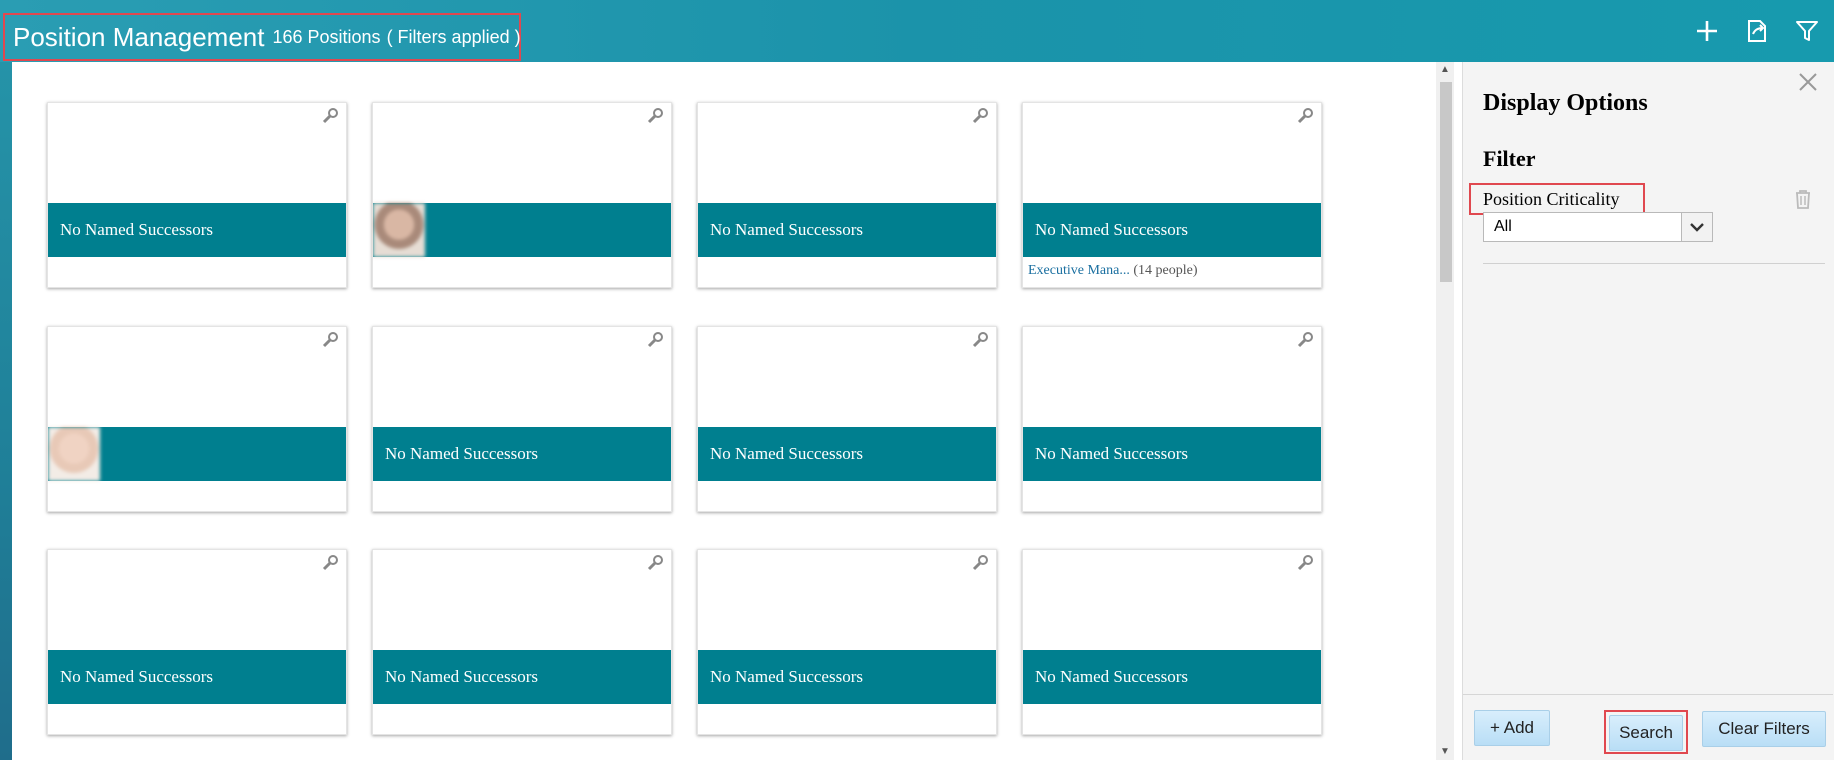 The height and width of the screenshot is (761, 1834). I want to click on filter-status: ( Filters applied ), so click(454, 37).